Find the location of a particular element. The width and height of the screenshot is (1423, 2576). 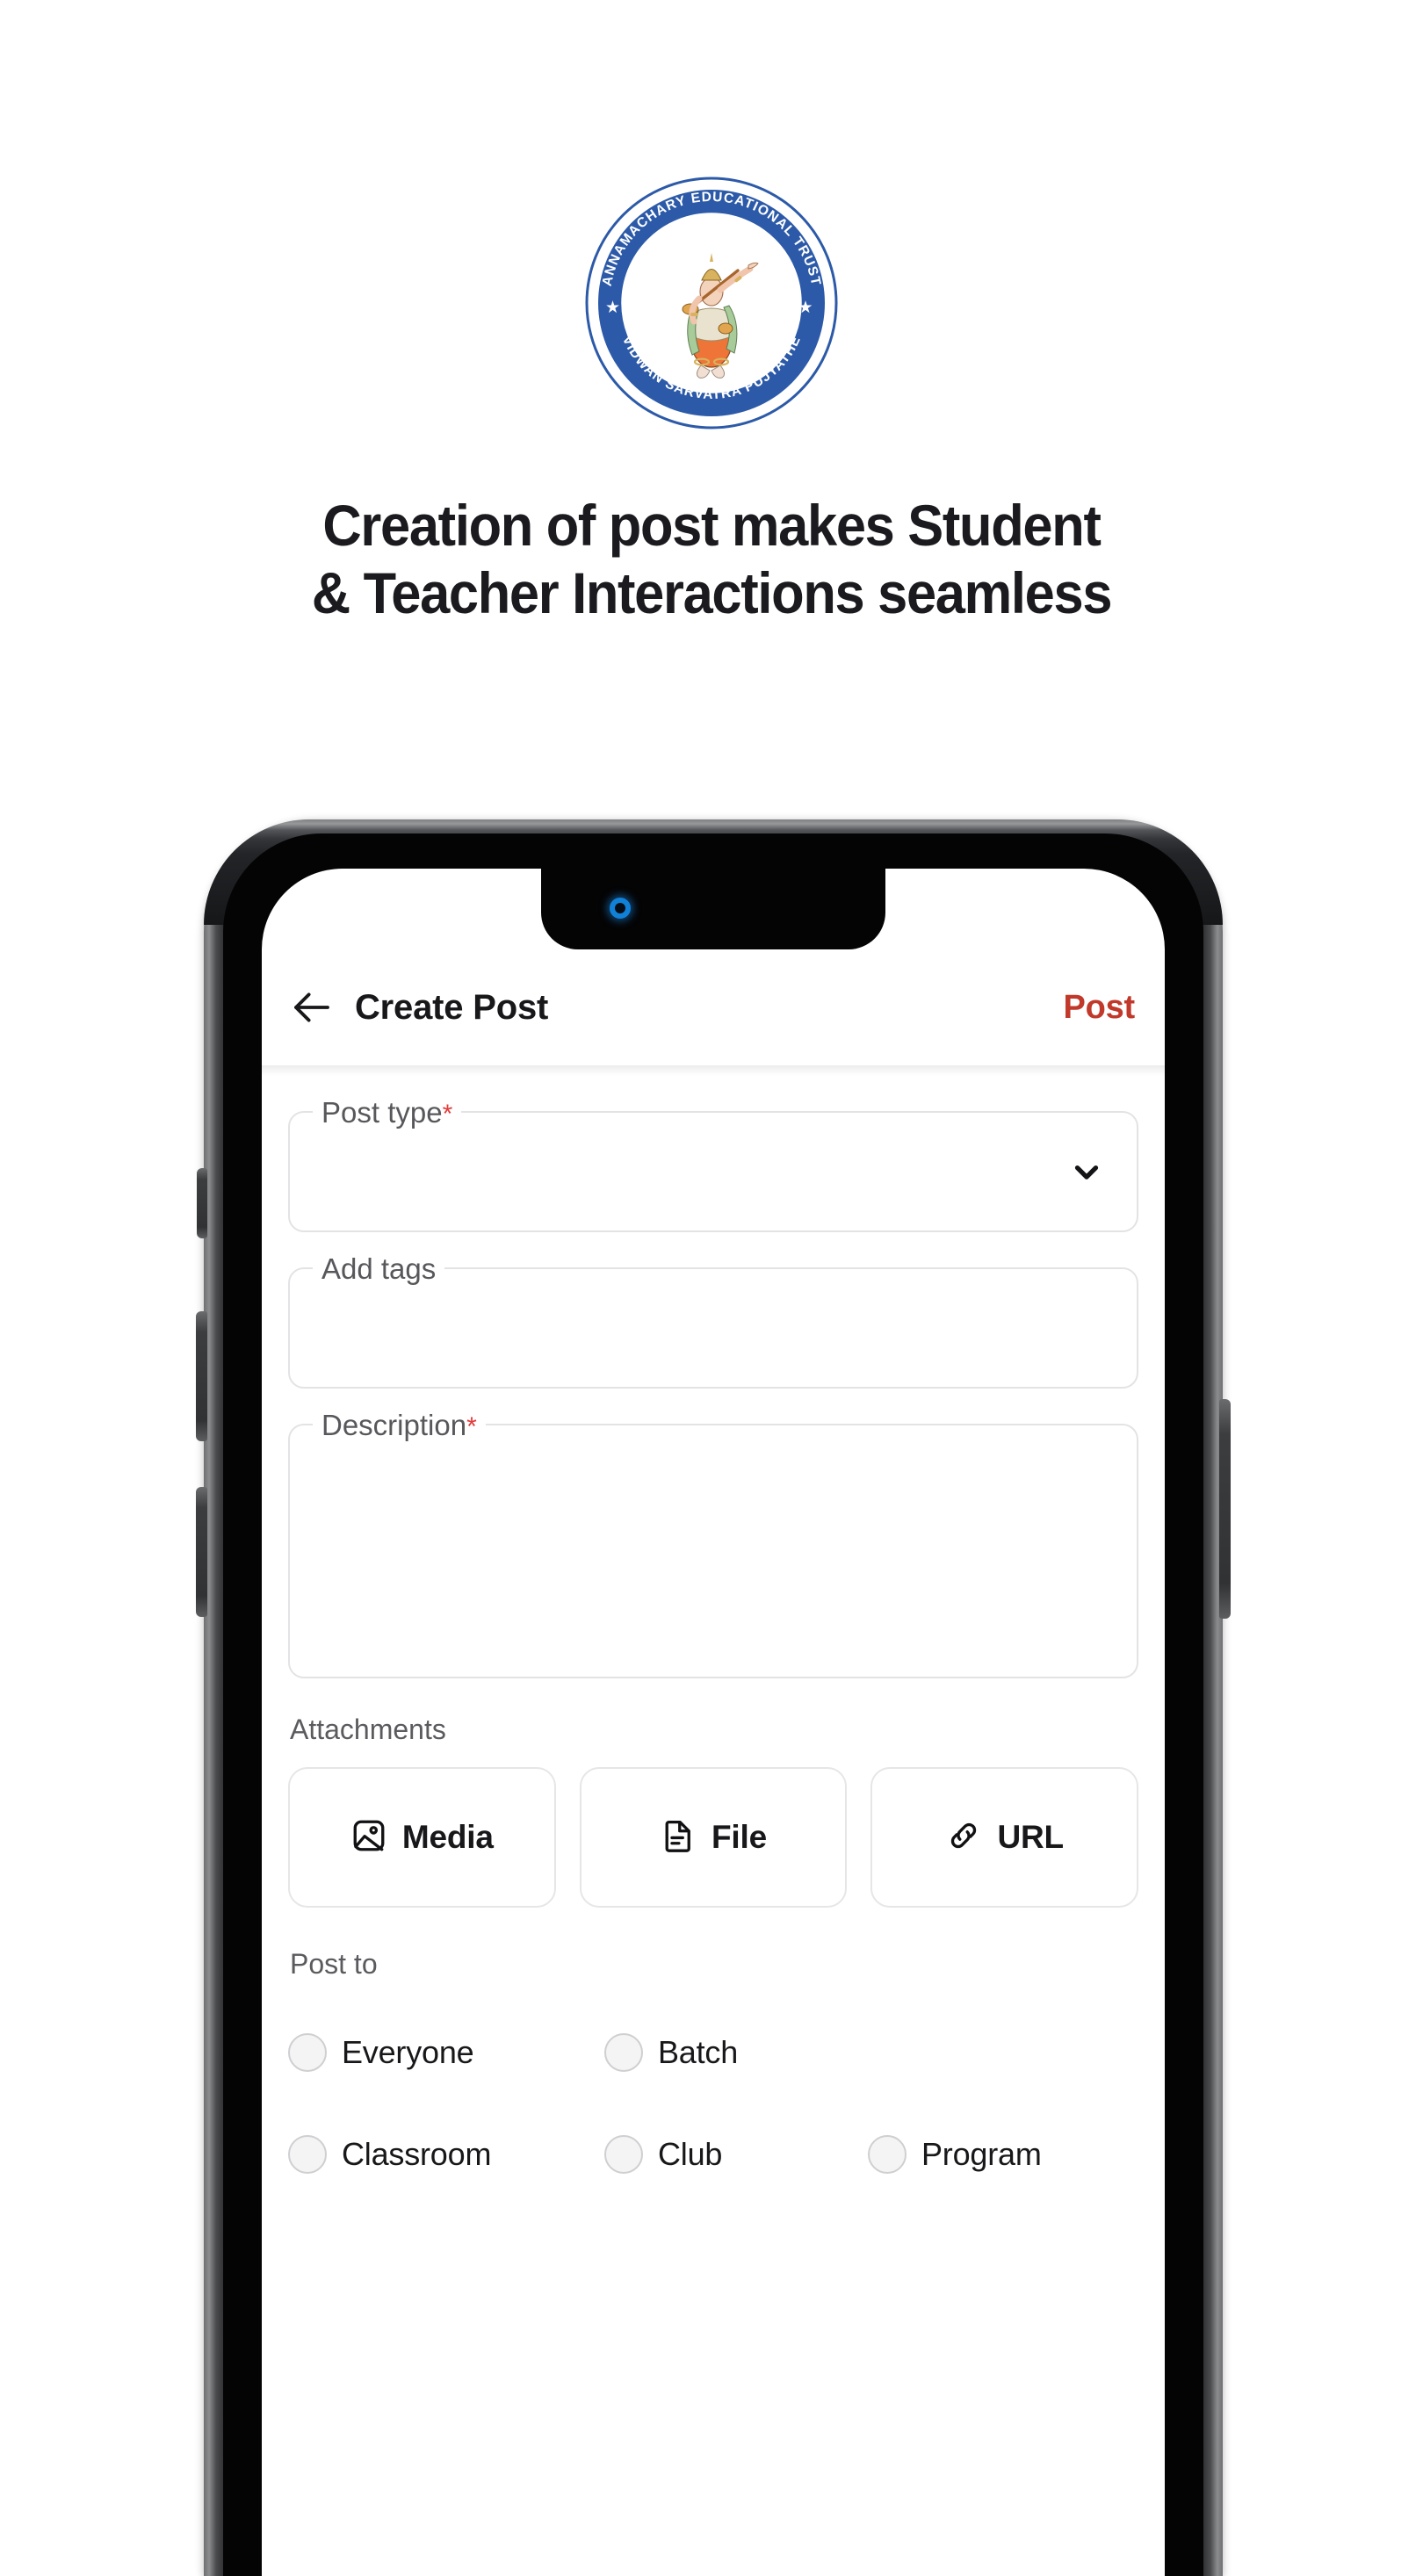

power-button is located at coordinates (1225, 1509).